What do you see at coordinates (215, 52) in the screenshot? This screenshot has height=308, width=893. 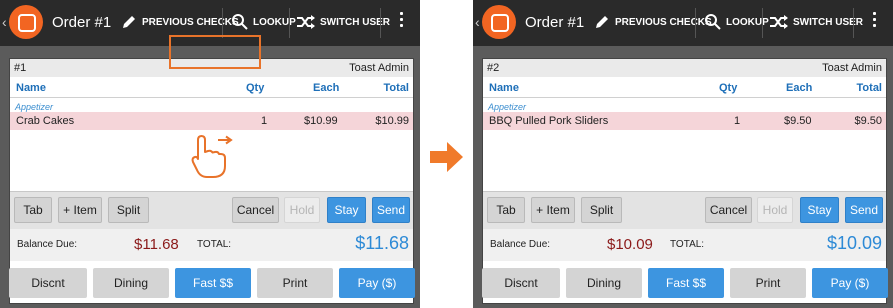 I see `pager-highlight` at bounding box center [215, 52].